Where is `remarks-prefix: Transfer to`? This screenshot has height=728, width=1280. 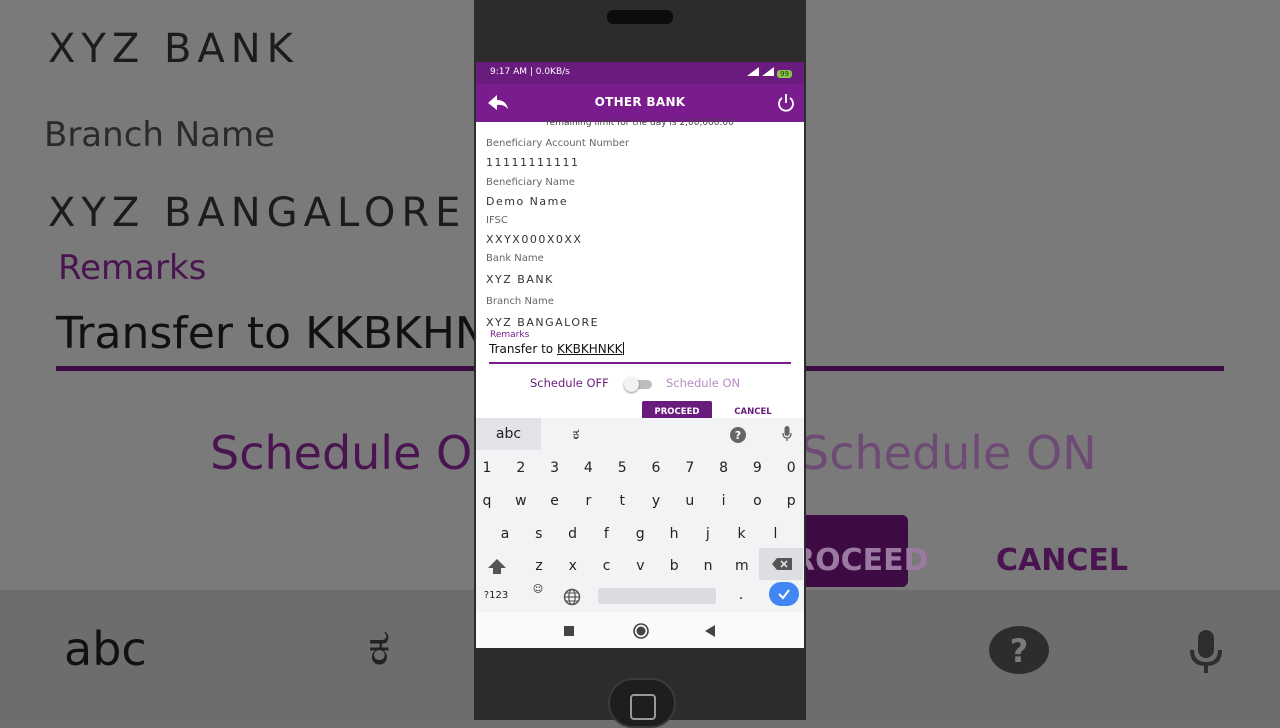 remarks-prefix: Transfer to is located at coordinates (523, 349).